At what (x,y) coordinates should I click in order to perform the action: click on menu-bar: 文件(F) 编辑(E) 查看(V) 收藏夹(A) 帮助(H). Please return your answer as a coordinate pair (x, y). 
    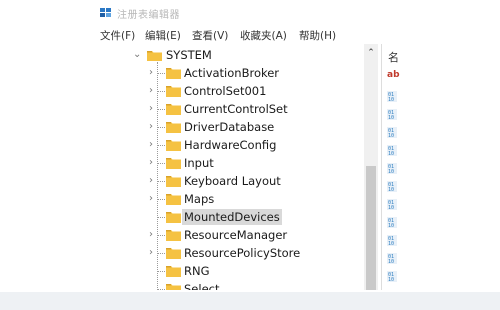
    Looking at the image, I should click on (250, 36).